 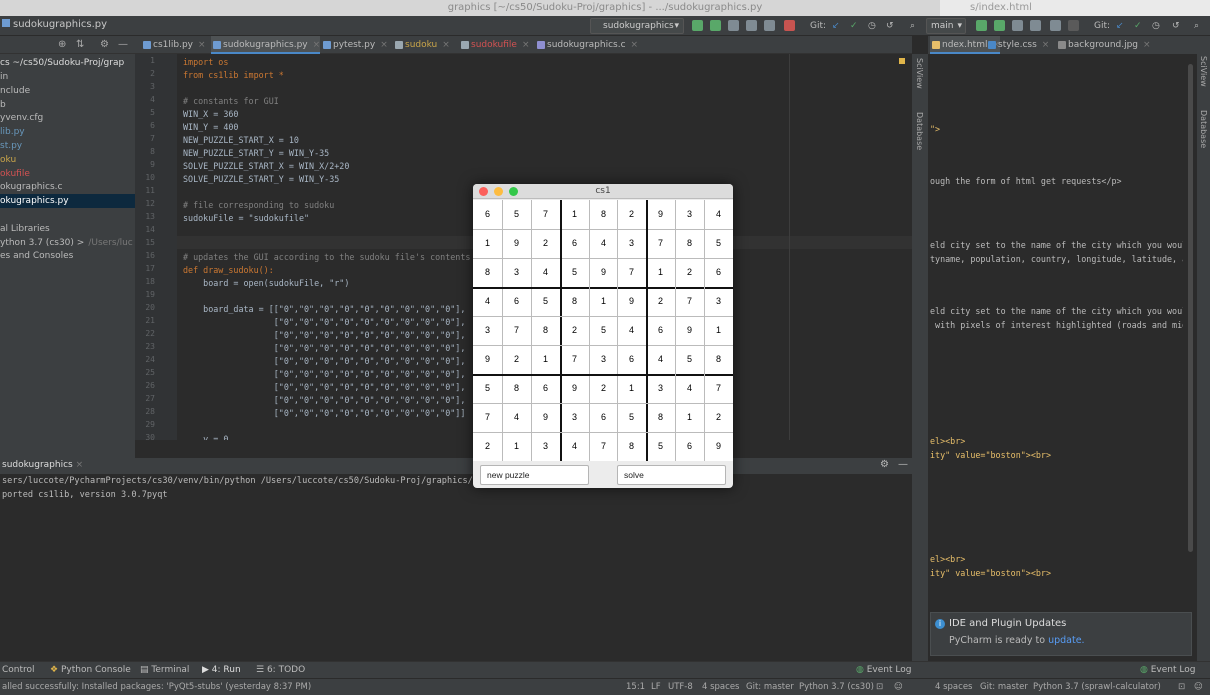 I want to click on git-branch-right: Git: master, so click(x=1004, y=687).